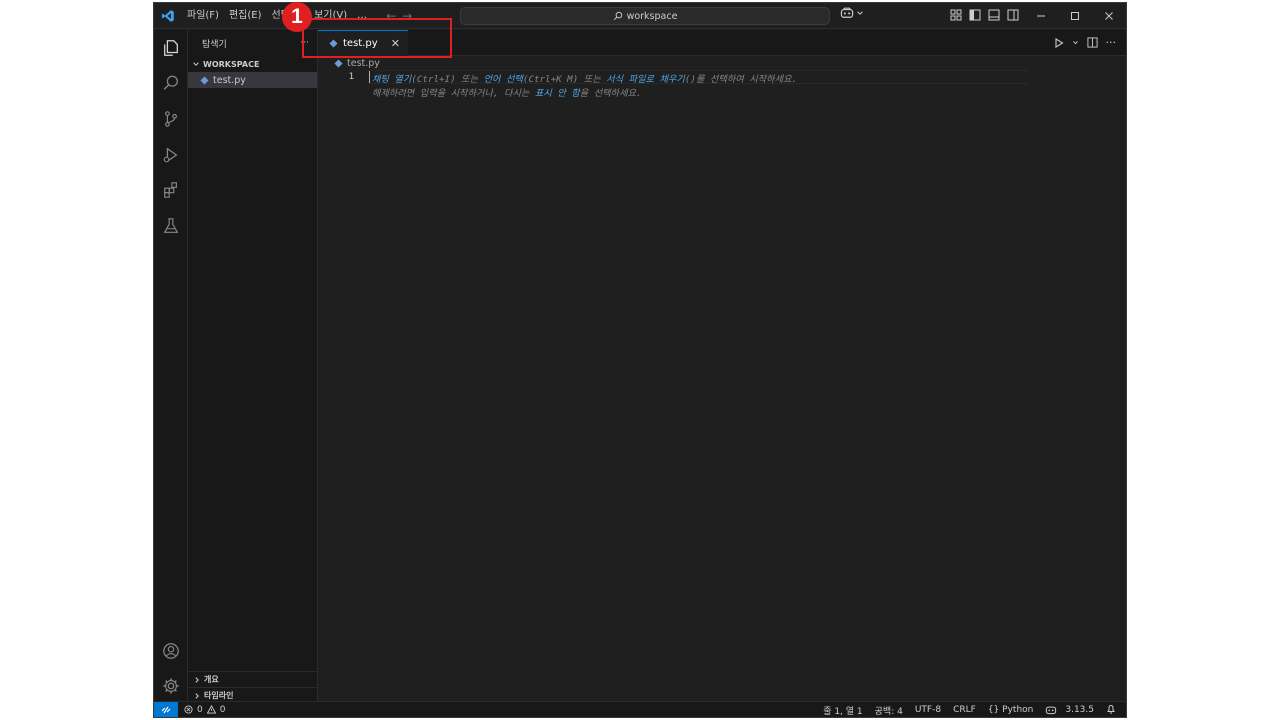 The width and height of the screenshot is (1280, 720). I want to click on close-icon, so click(1109, 16).